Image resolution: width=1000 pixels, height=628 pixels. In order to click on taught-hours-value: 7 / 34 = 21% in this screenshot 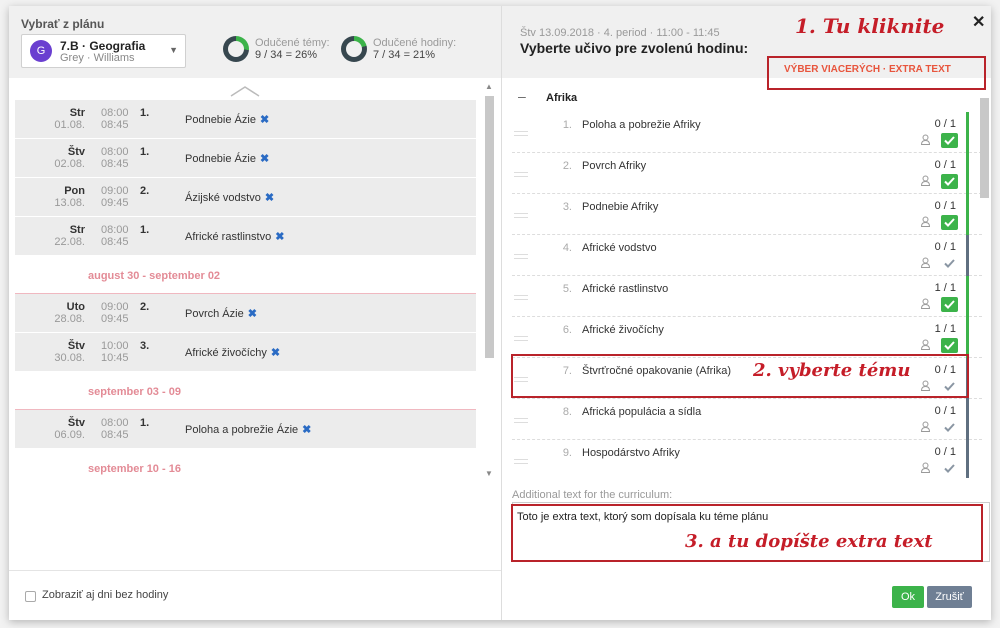, I will do `click(404, 55)`.